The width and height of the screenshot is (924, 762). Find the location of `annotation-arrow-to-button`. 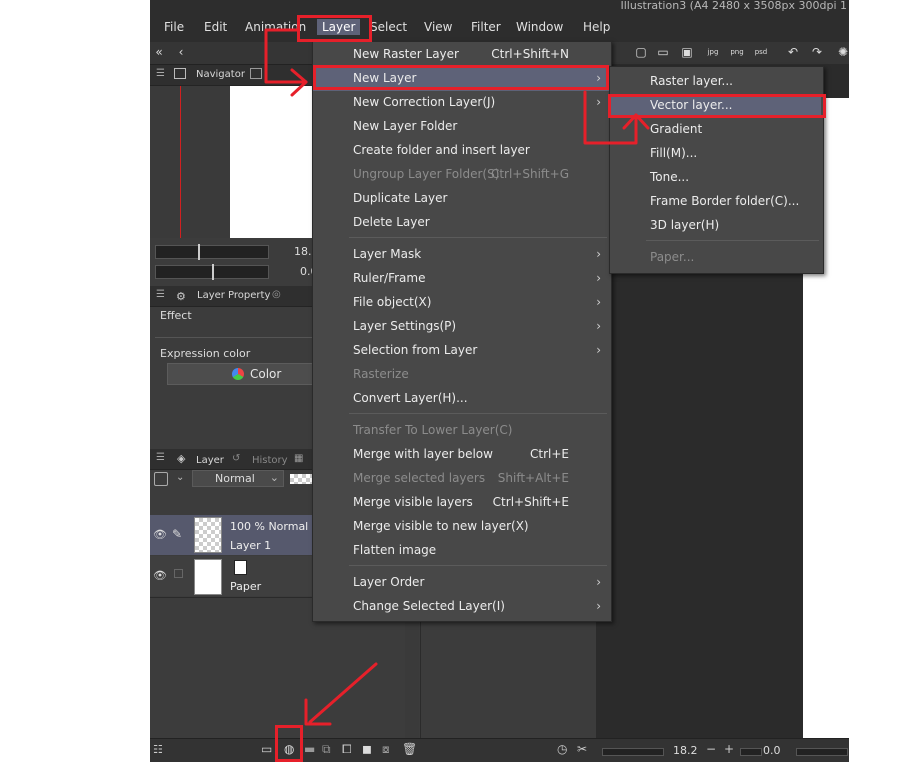

annotation-arrow-to-button is located at coordinates (343, 693).